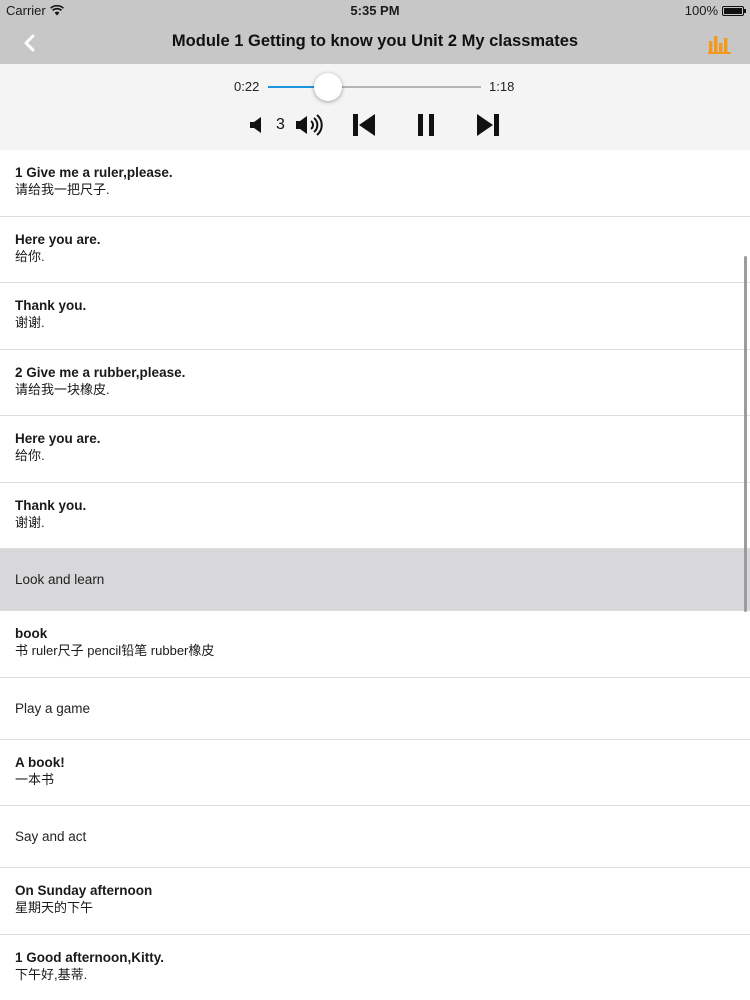 The image size is (750, 1000). I want to click on sentence-row: 1 Good afternoon,Kitty. 下午好,基蒂., so click(375, 967).